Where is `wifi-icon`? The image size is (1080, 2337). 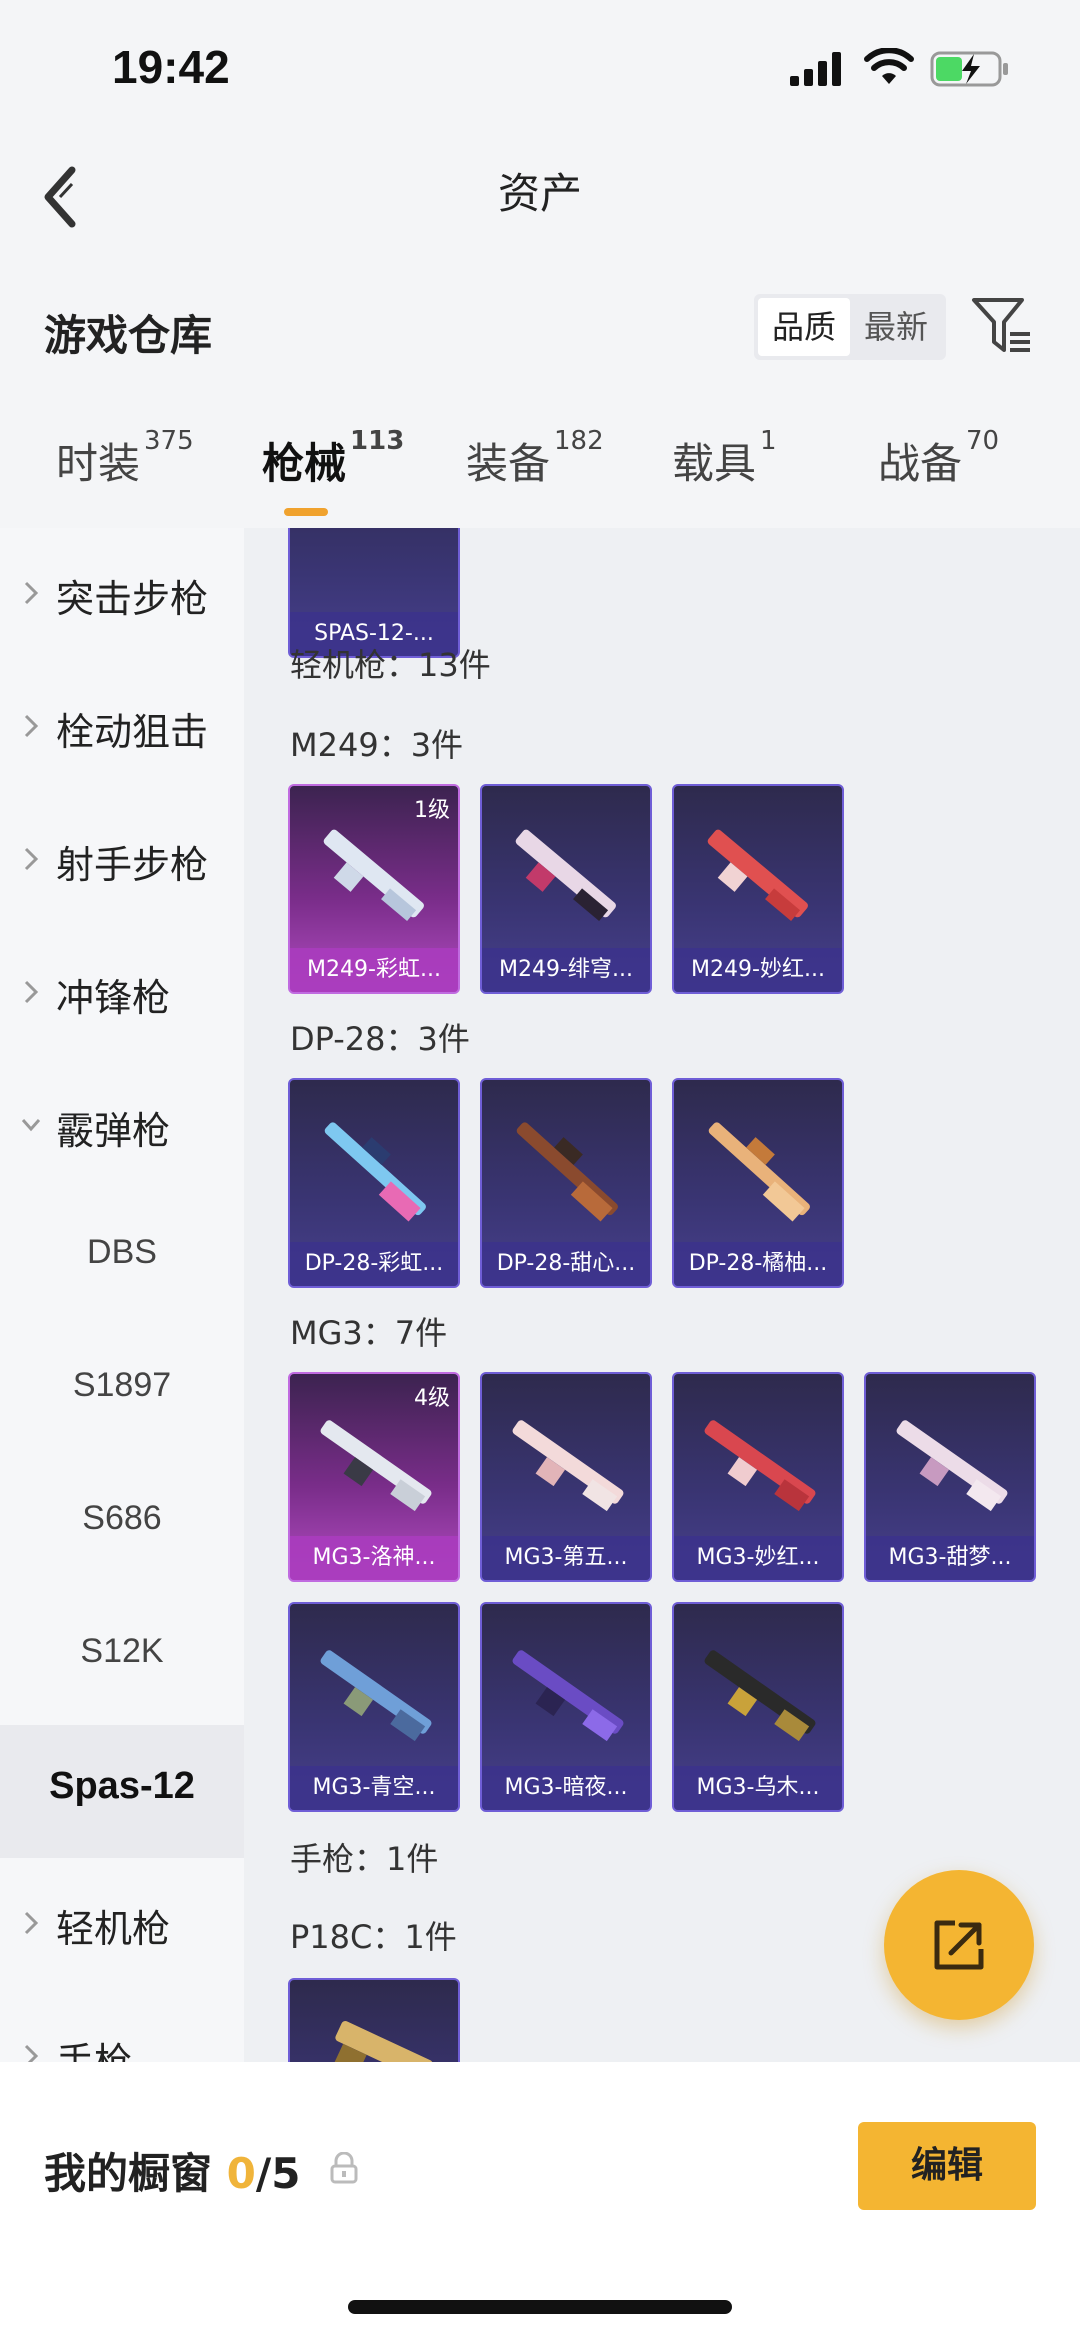 wifi-icon is located at coordinates (889, 66).